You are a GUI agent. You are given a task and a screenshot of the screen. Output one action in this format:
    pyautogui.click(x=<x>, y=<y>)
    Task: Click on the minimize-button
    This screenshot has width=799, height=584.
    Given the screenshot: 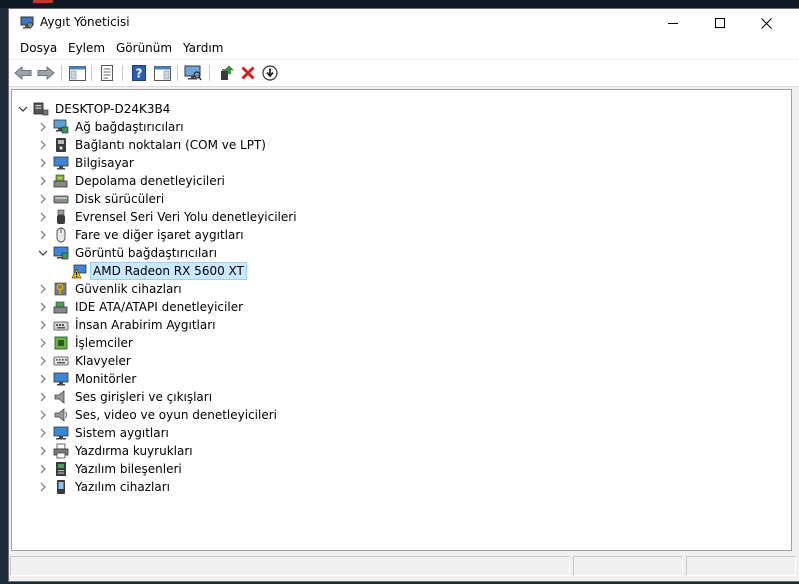 What is the action you would take?
    pyautogui.click(x=673, y=23)
    